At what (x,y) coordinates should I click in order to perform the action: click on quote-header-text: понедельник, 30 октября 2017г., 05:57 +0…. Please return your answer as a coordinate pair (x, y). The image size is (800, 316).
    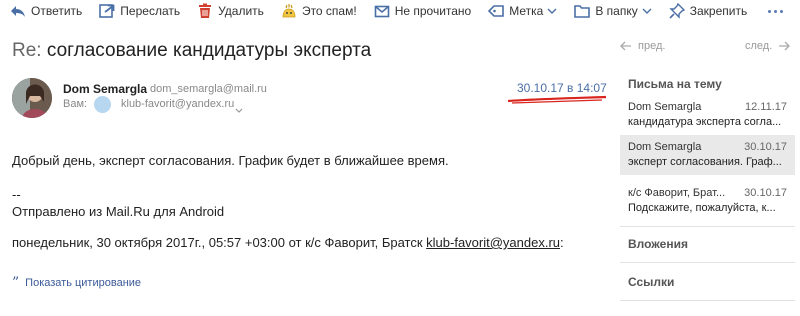
    Looking at the image, I should click on (219, 242).